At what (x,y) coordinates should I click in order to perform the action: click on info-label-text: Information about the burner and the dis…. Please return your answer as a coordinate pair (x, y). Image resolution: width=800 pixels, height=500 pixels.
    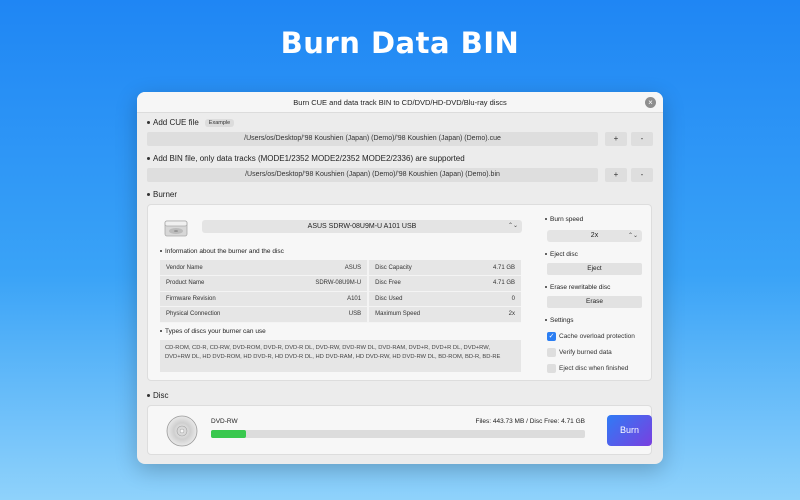
    Looking at the image, I should click on (224, 251).